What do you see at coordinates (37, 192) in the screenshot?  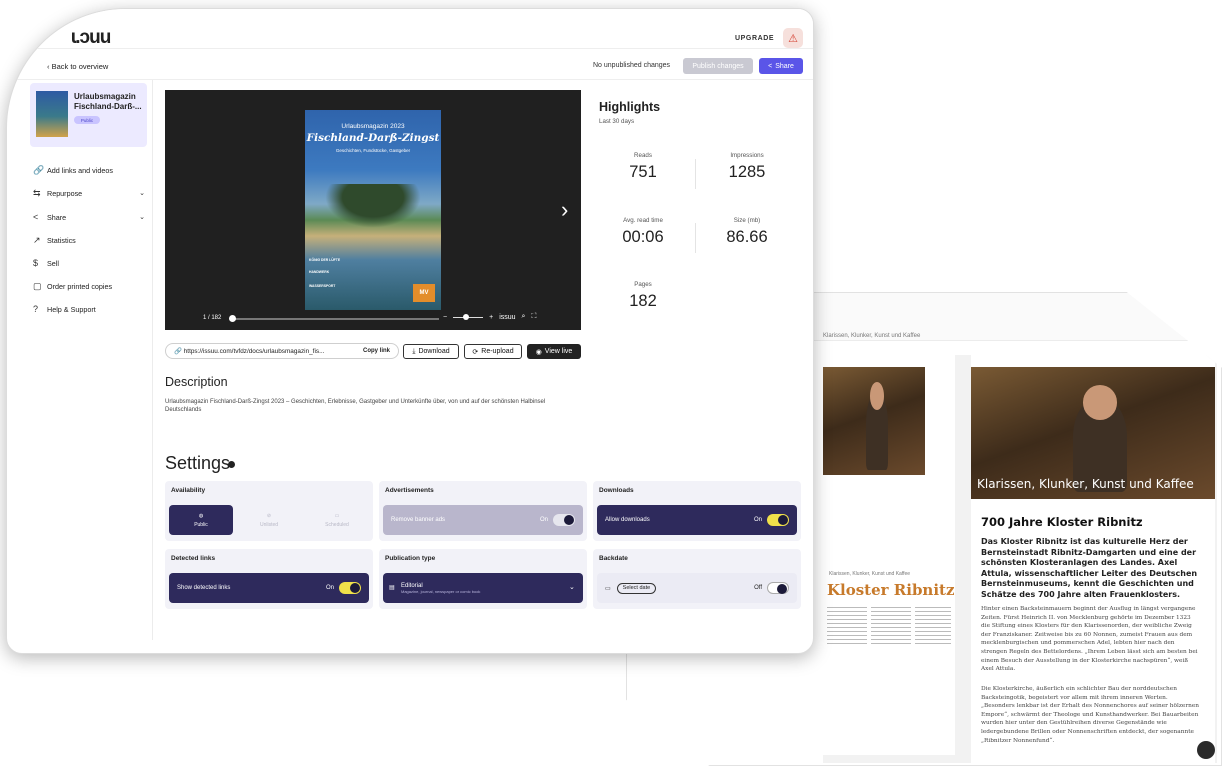 I see `repurpose-icon: ⇆` at bounding box center [37, 192].